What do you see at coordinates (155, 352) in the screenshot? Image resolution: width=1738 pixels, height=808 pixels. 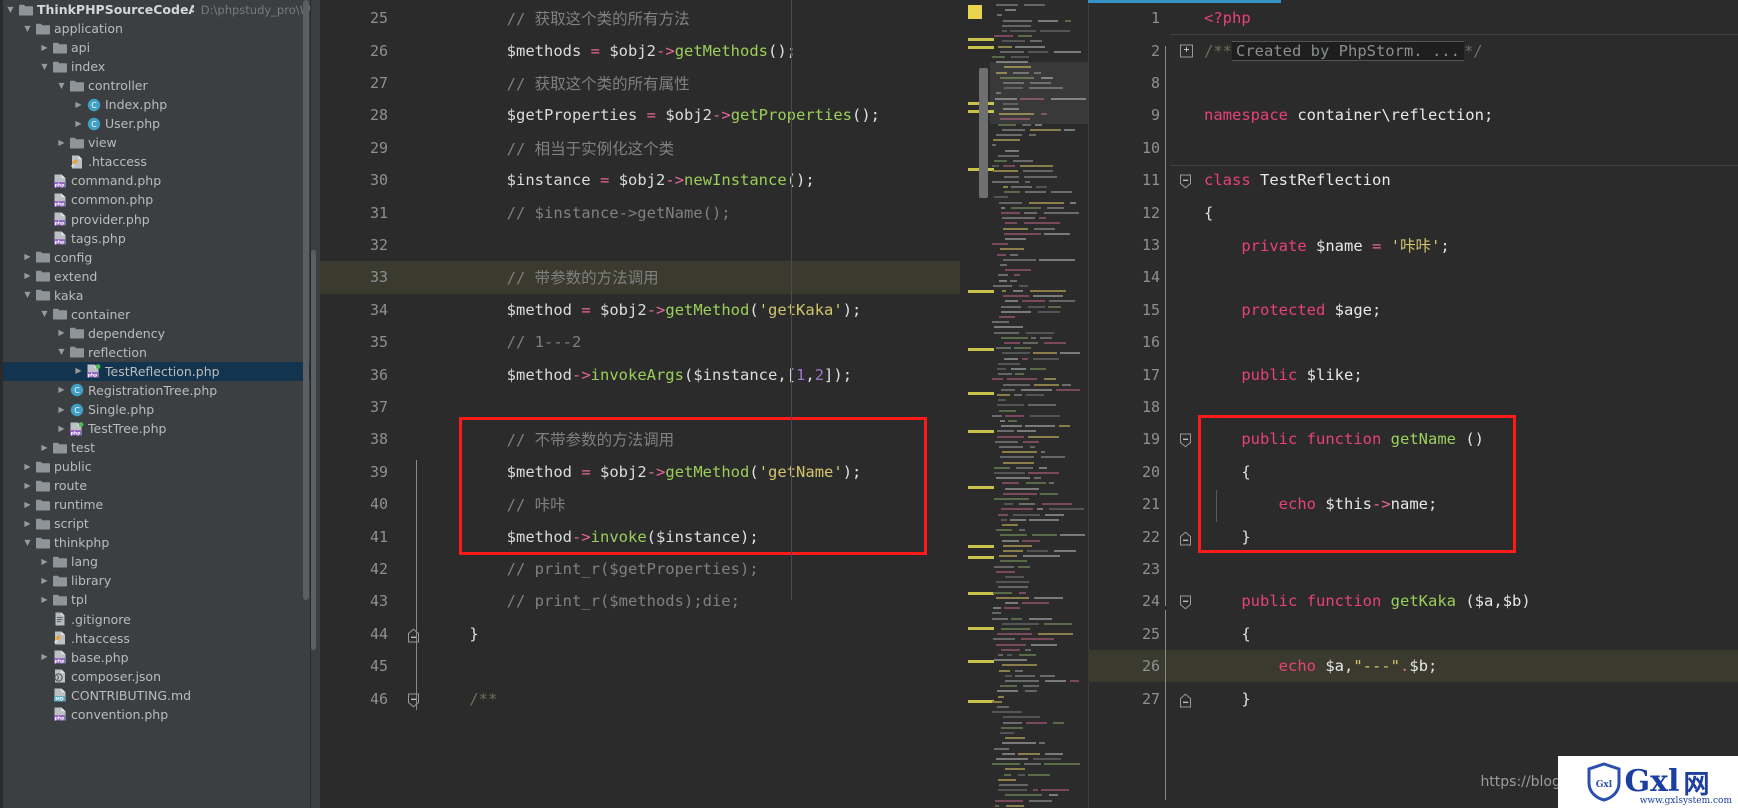 I see `tree-item-reflection: ▼ reflection` at bounding box center [155, 352].